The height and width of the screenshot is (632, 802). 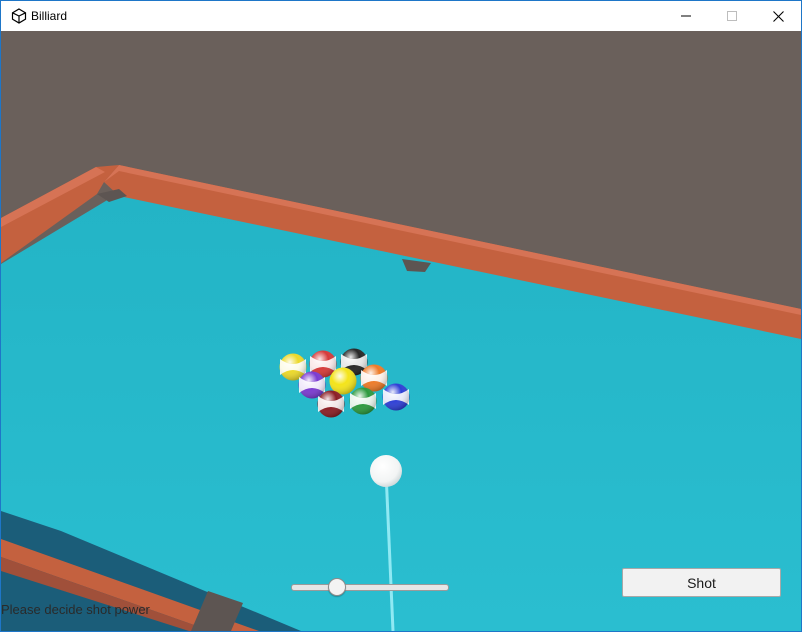 I want to click on slider-track, so click(x=370, y=587).